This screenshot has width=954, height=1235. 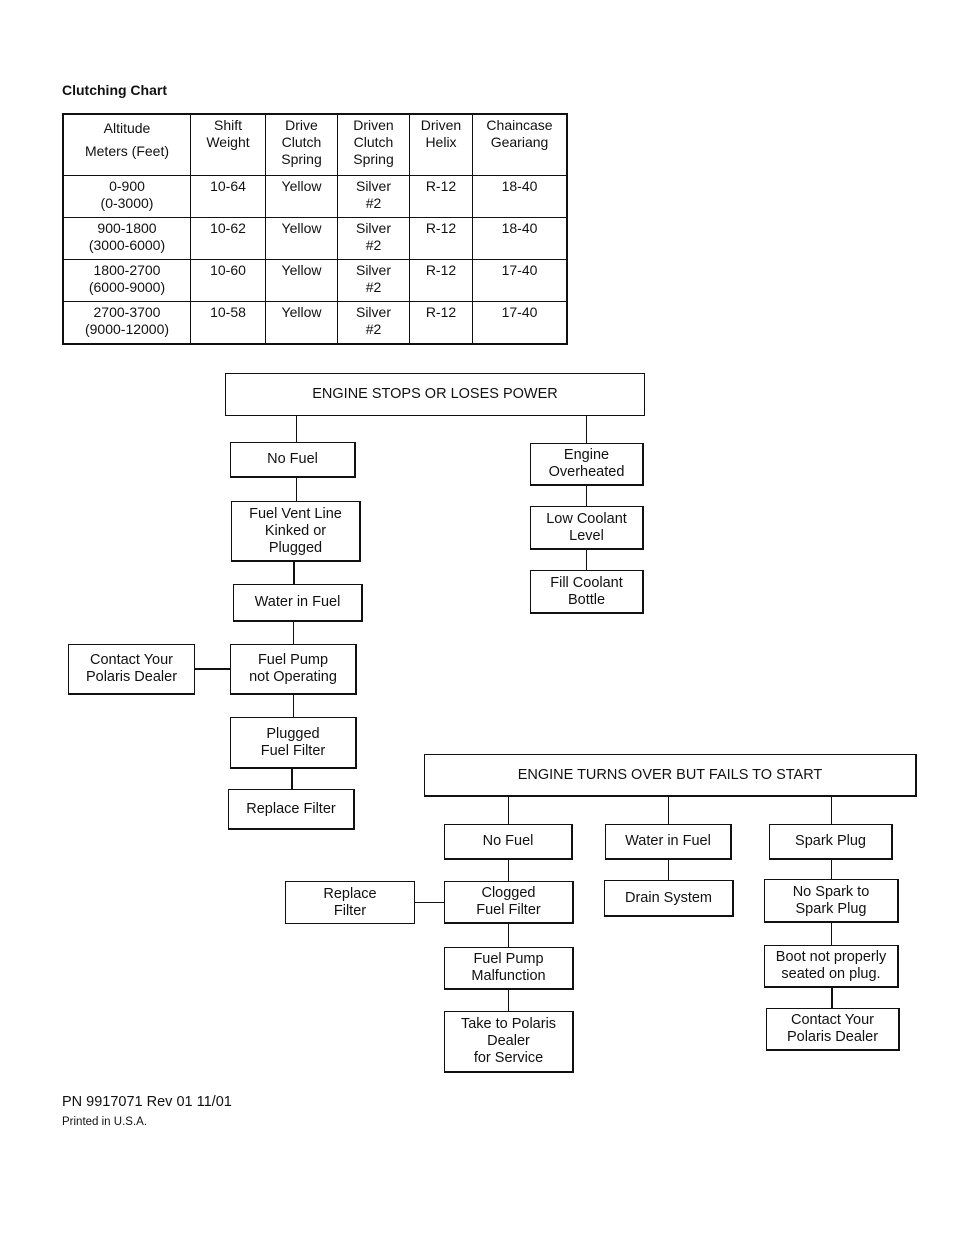 I want to click on flow-fails-drain-system: Drain System, so click(x=669, y=898).